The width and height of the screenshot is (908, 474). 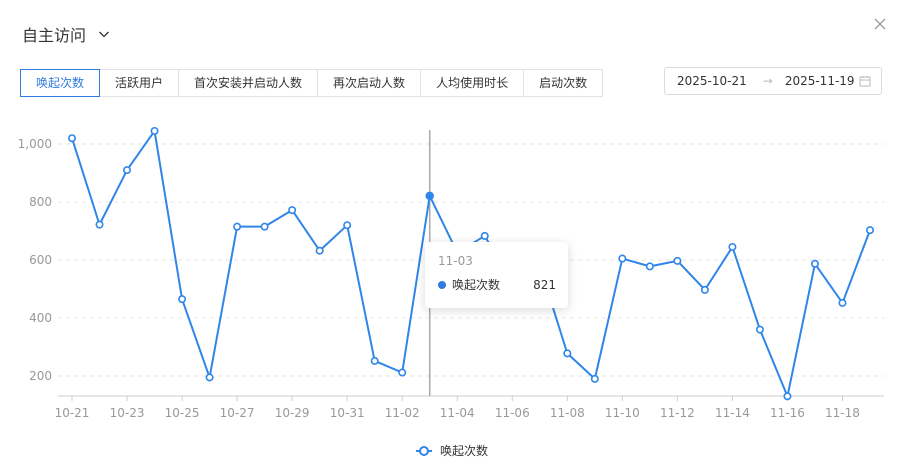 I want to click on series-dot-icon, so click(x=442, y=284).